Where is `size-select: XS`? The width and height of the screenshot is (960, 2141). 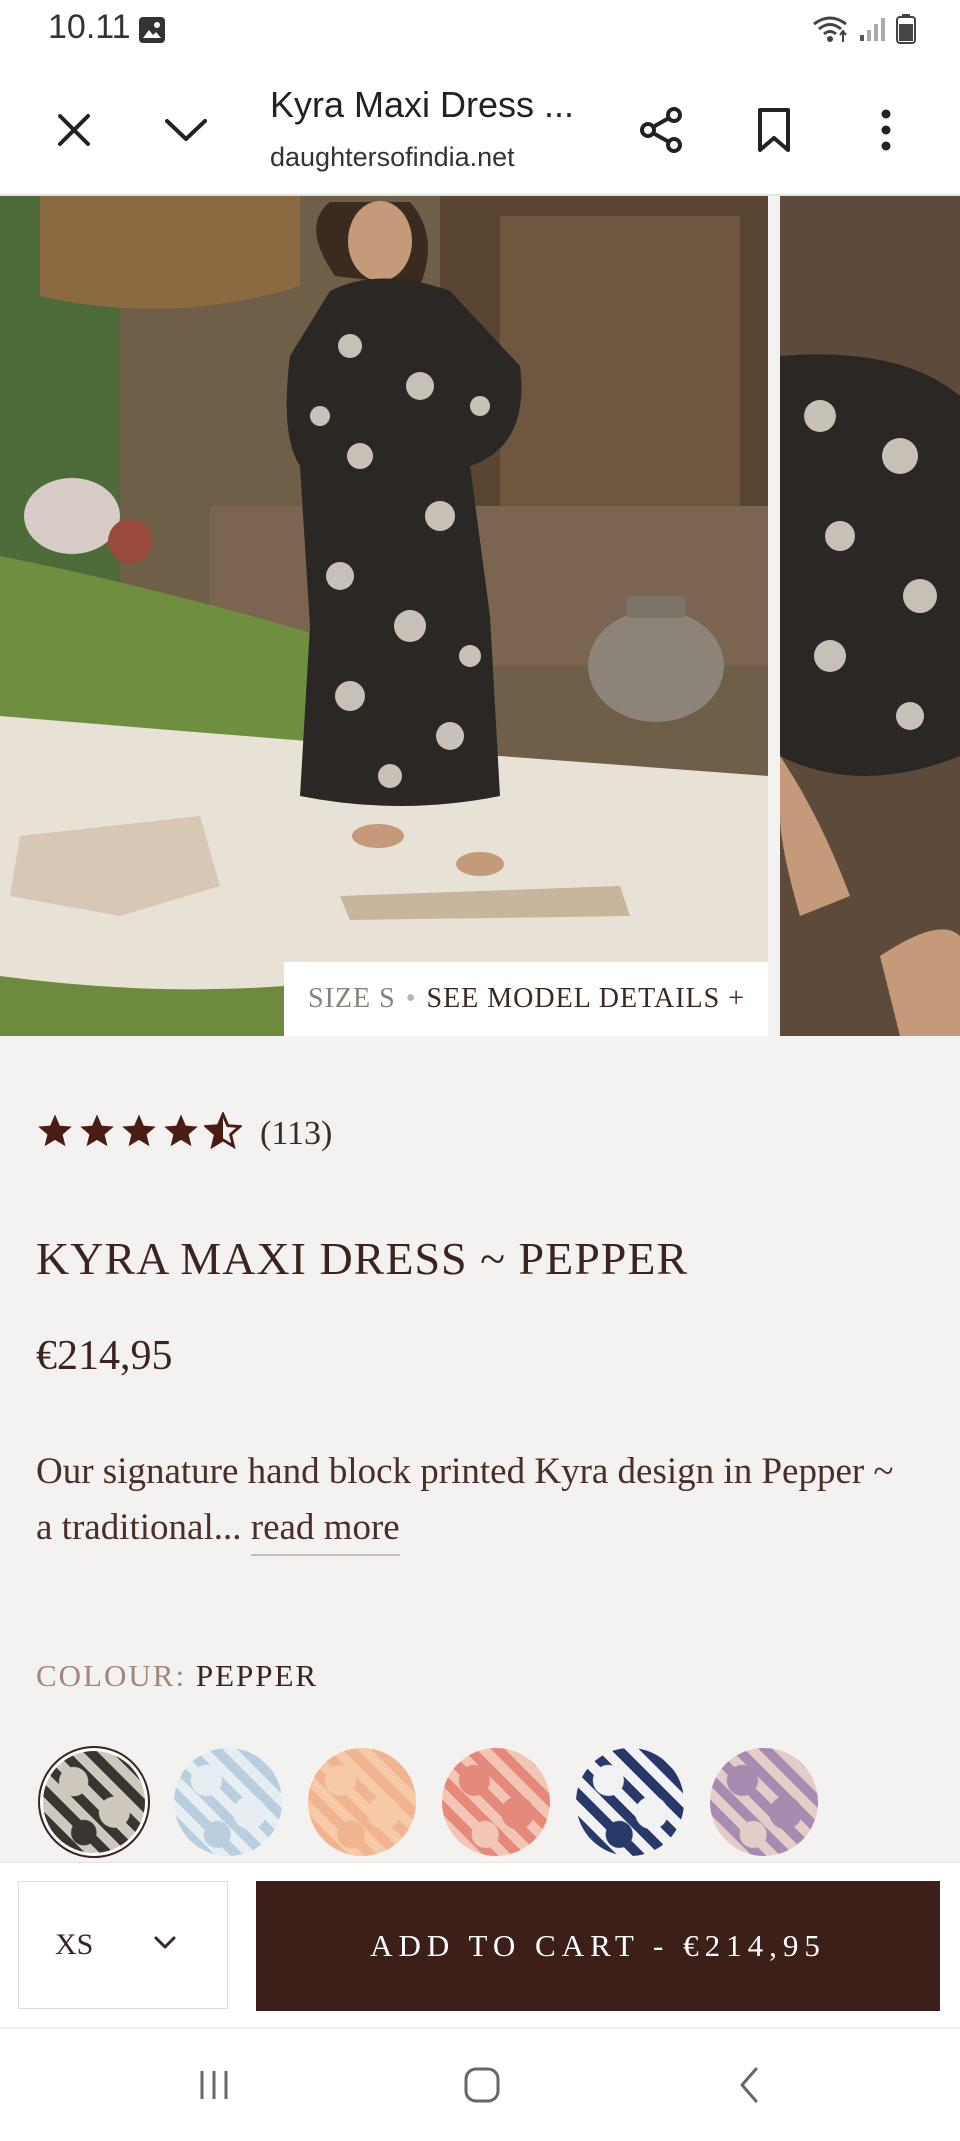 size-select: XS is located at coordinates (123, 1945).